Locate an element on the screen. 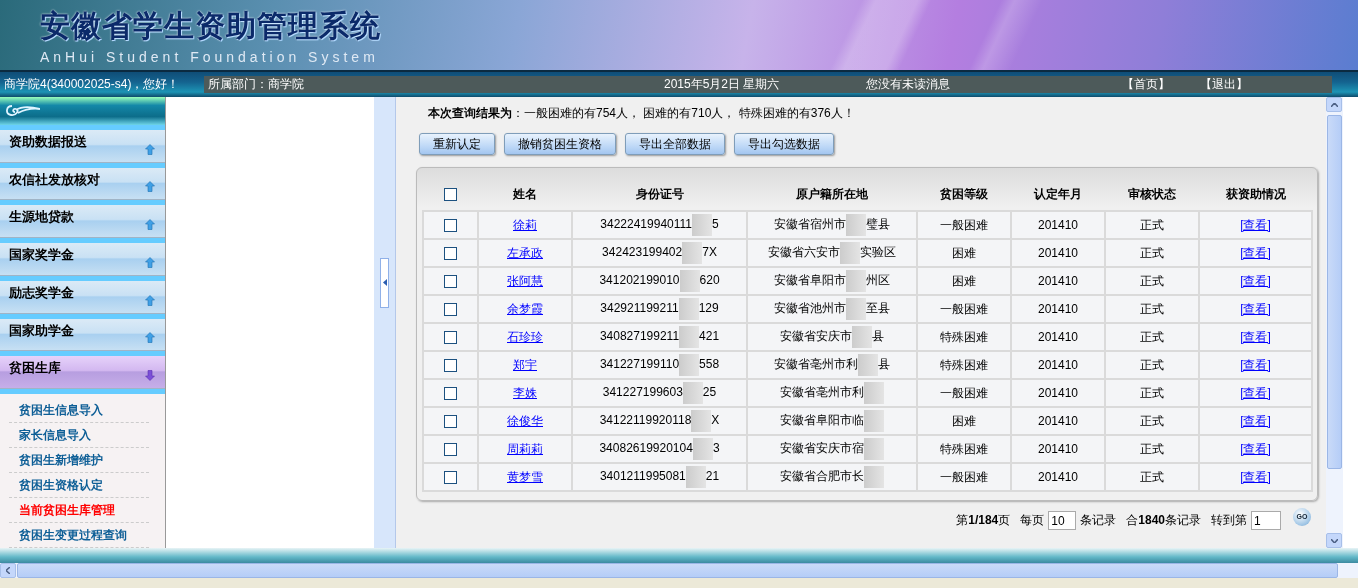 Image resolution: width=1358 pixels, height=588 pixels. table-cell: 一般困难 is located at coordinates (964, 477).